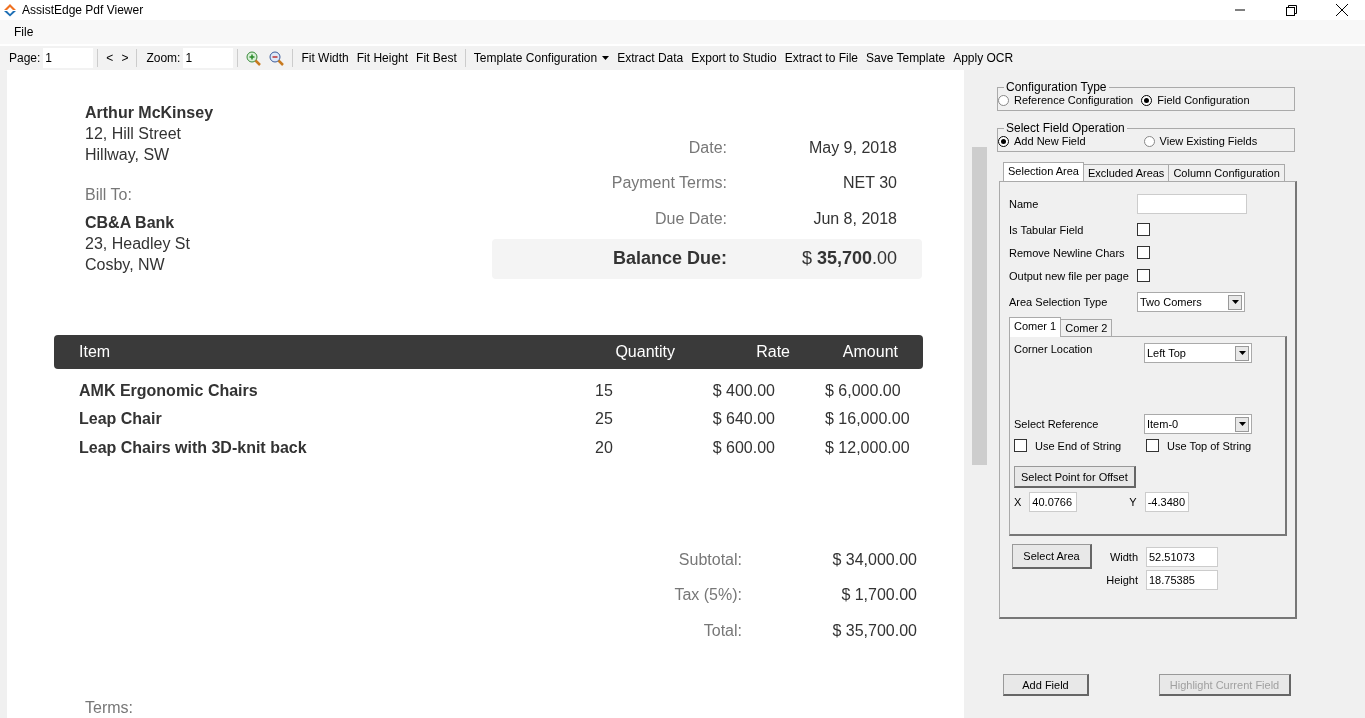  I want to click on total-label: Tax (5%):, so click(708, 595).